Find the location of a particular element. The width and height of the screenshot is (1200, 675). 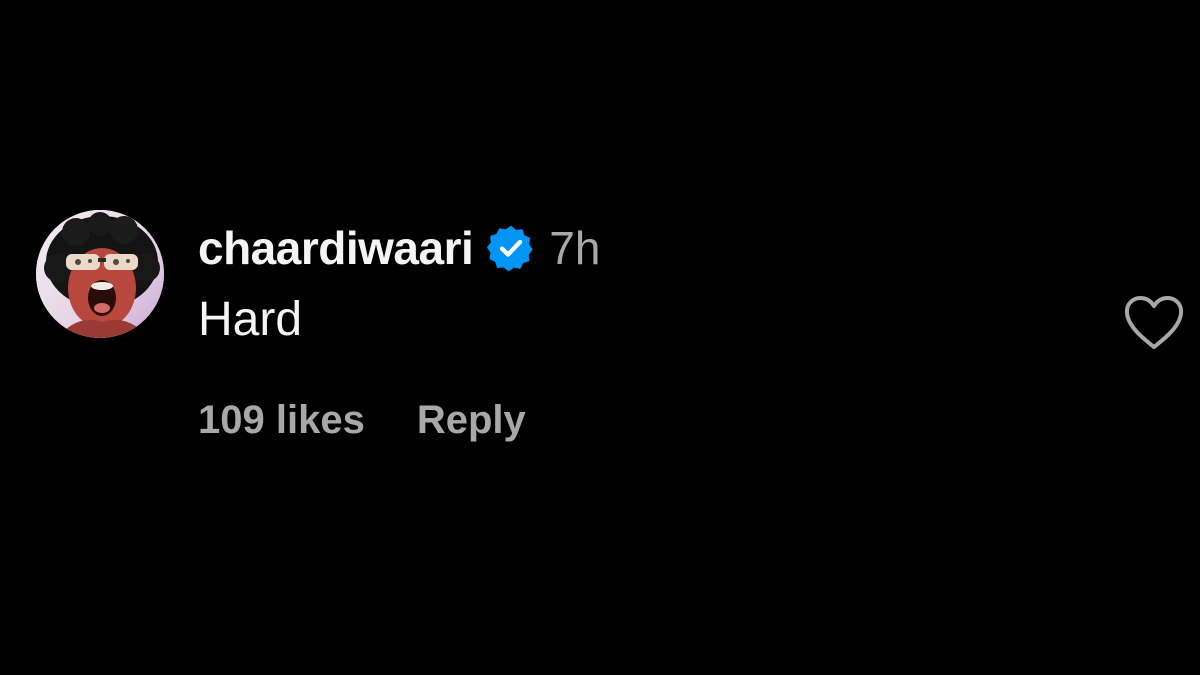

comment-text: Hard is located at coordinates (250, 319).